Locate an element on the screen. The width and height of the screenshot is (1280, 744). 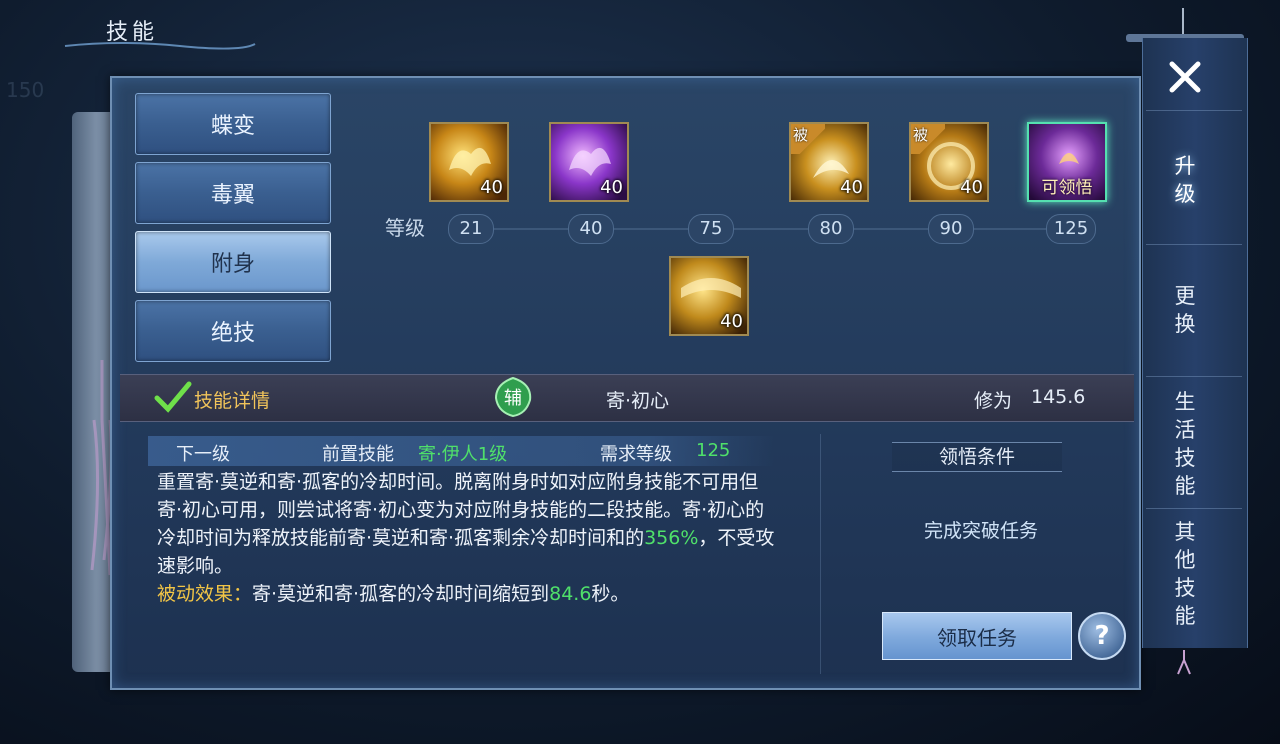
passive-effect-value: 84.6 is located at coordinates (570, 594).